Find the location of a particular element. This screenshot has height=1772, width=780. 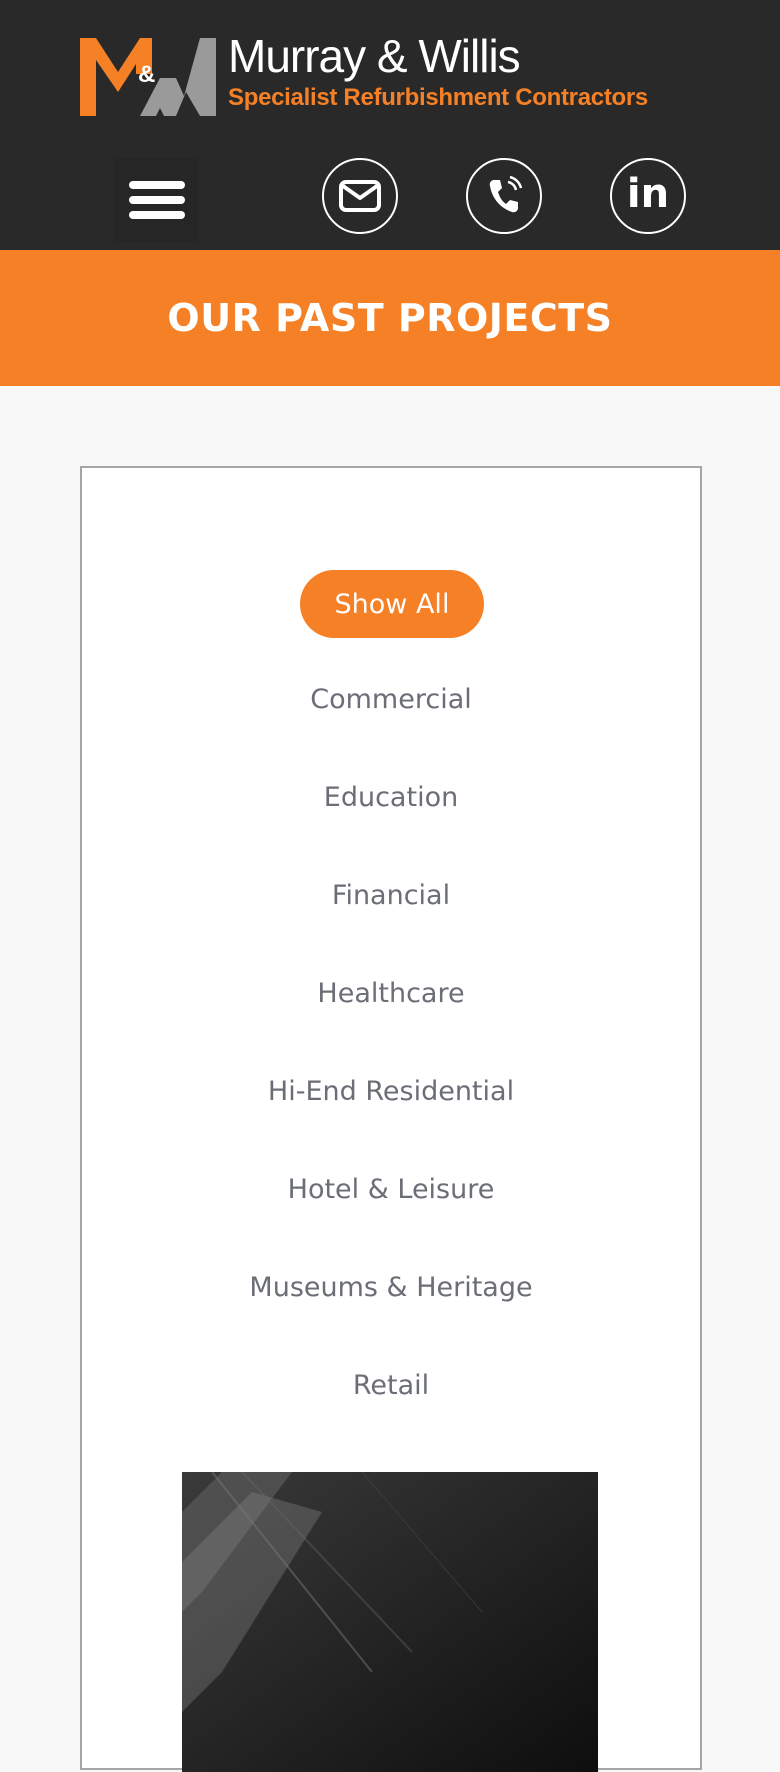

mw-logo-mark: & is located at coordinates (148, 77).